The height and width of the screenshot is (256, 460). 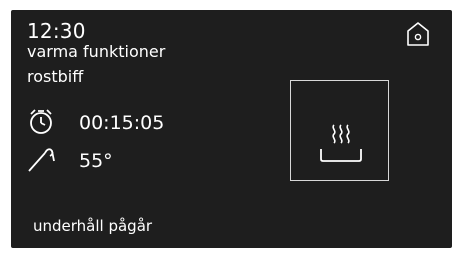 What do you see at coordinates (41, 121) in the screenshot?
I see `stopwatch-icon` at bounding box center [41, 121].